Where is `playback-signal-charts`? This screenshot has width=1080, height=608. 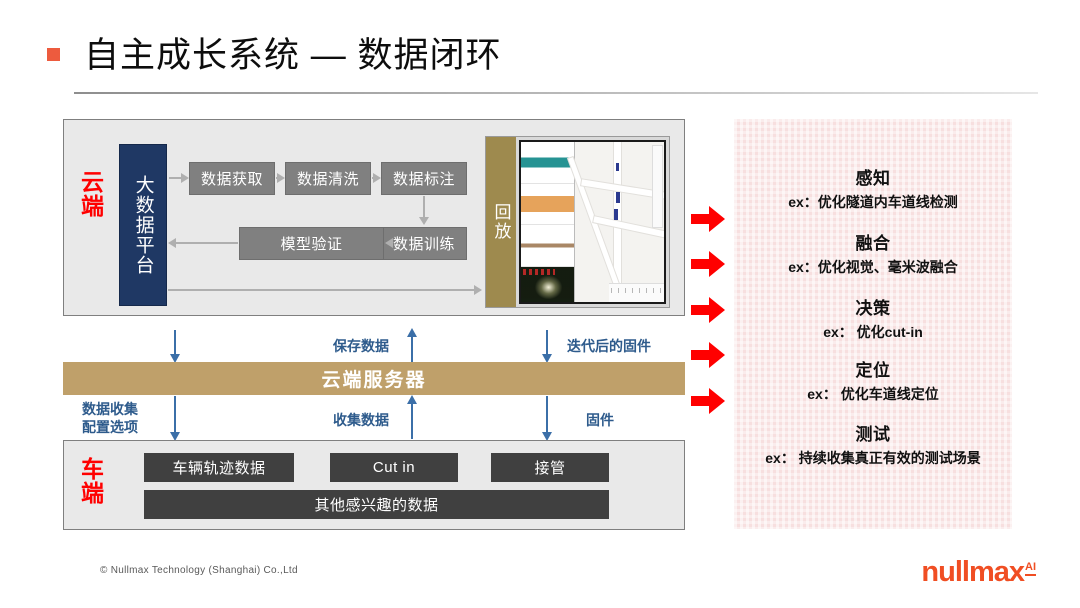 playback-signal-charts is located at coordinates (548, 222).